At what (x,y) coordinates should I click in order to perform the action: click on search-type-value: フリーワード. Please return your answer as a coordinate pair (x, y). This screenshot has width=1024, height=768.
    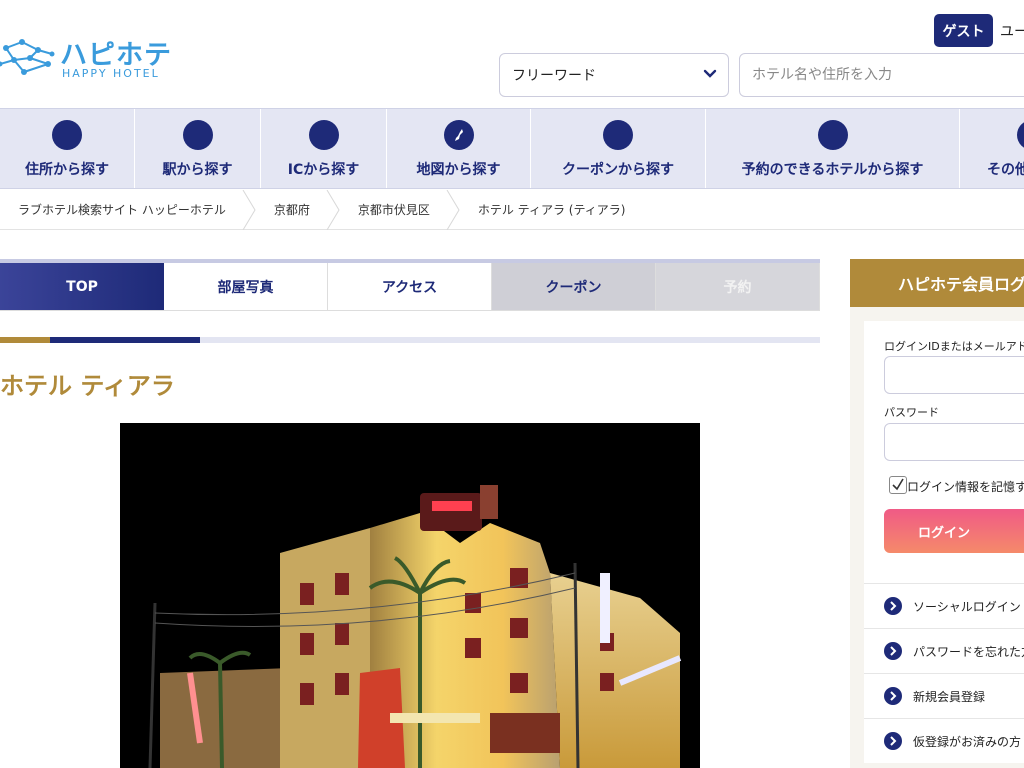
    Looking at the image, I should click on (554, 76).